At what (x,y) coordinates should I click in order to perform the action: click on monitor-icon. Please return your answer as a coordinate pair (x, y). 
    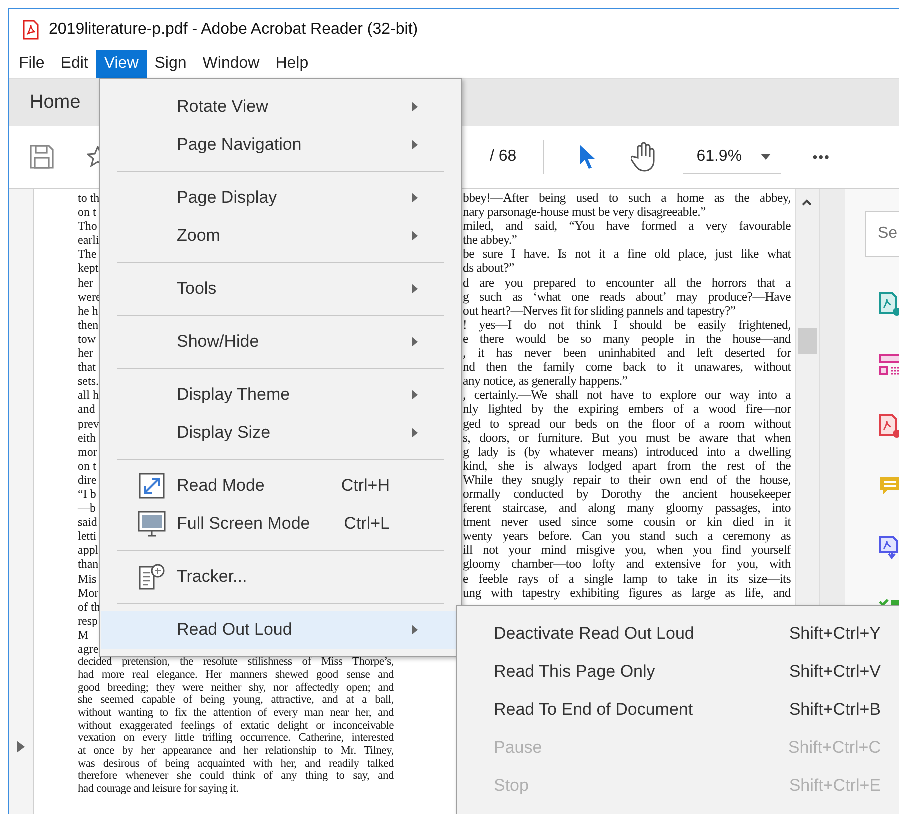
    Looking at the image, I should click on (152, 524).